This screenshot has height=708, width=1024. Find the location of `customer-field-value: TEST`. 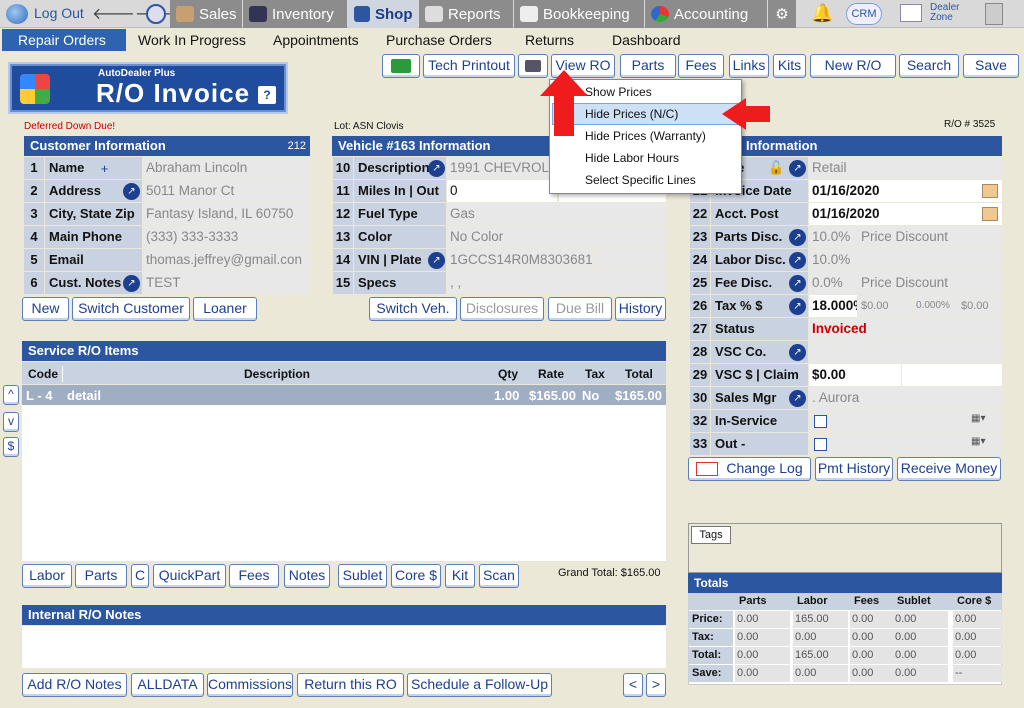

customer-field-value: TEST is located at coordinates (226, 283).